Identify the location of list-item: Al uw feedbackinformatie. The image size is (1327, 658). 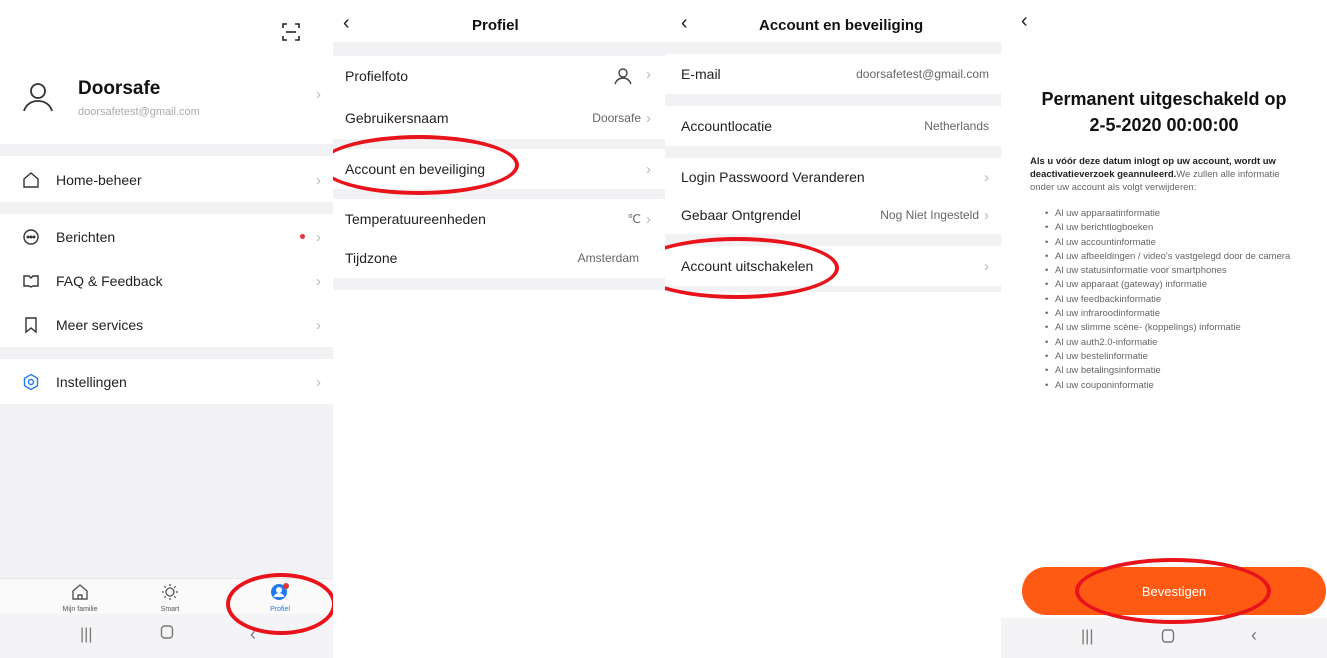
(1180, 300).